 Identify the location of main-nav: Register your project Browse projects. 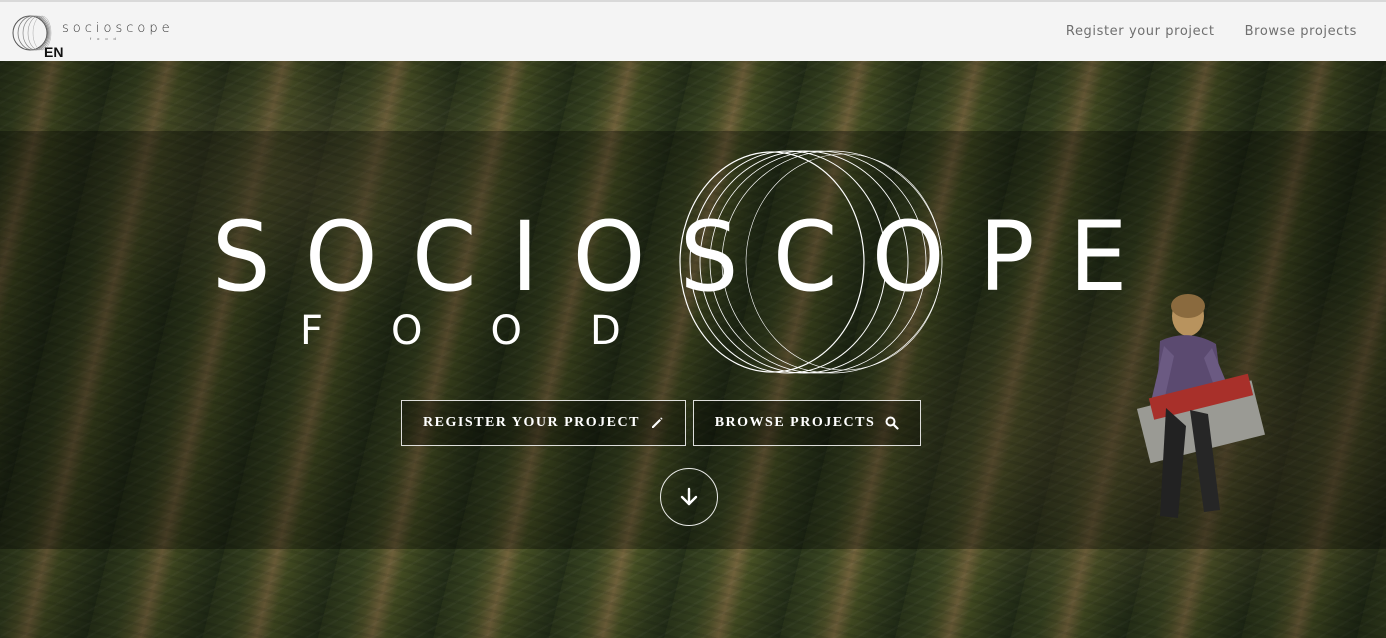
(1211, 31).